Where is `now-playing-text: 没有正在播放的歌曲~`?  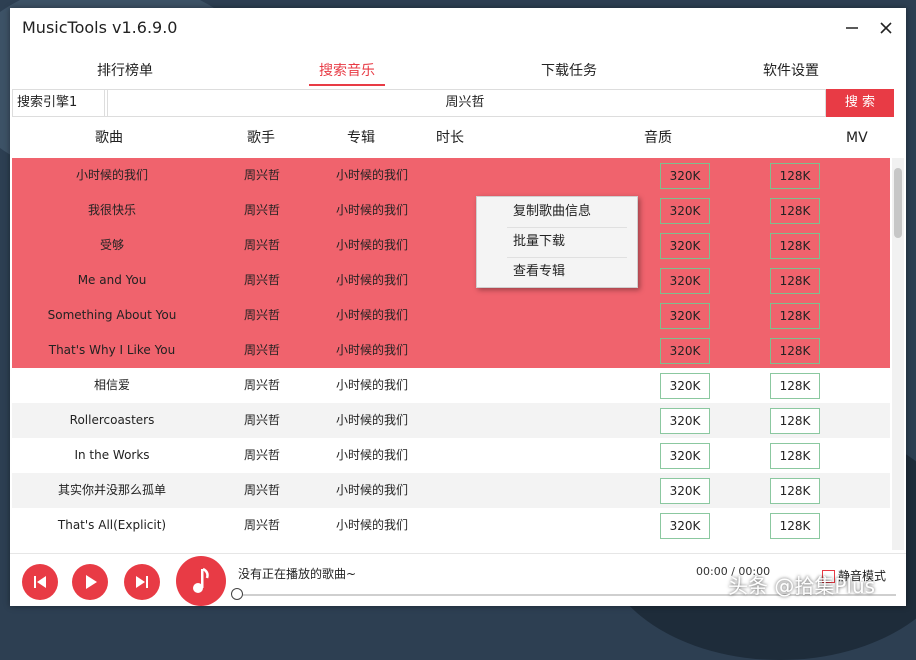 now-playing-text: 没有正在播放的歌曲~ is located at coordinates (297, 574).